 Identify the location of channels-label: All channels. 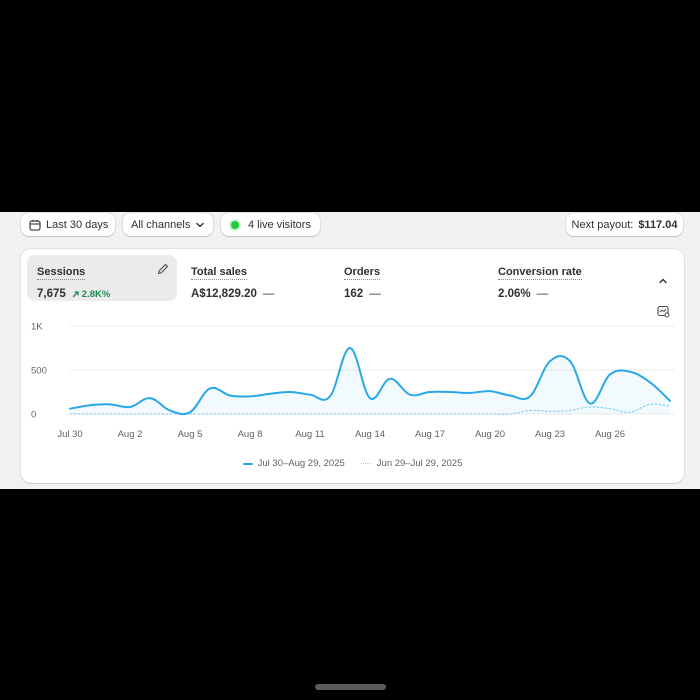
(161, 224).